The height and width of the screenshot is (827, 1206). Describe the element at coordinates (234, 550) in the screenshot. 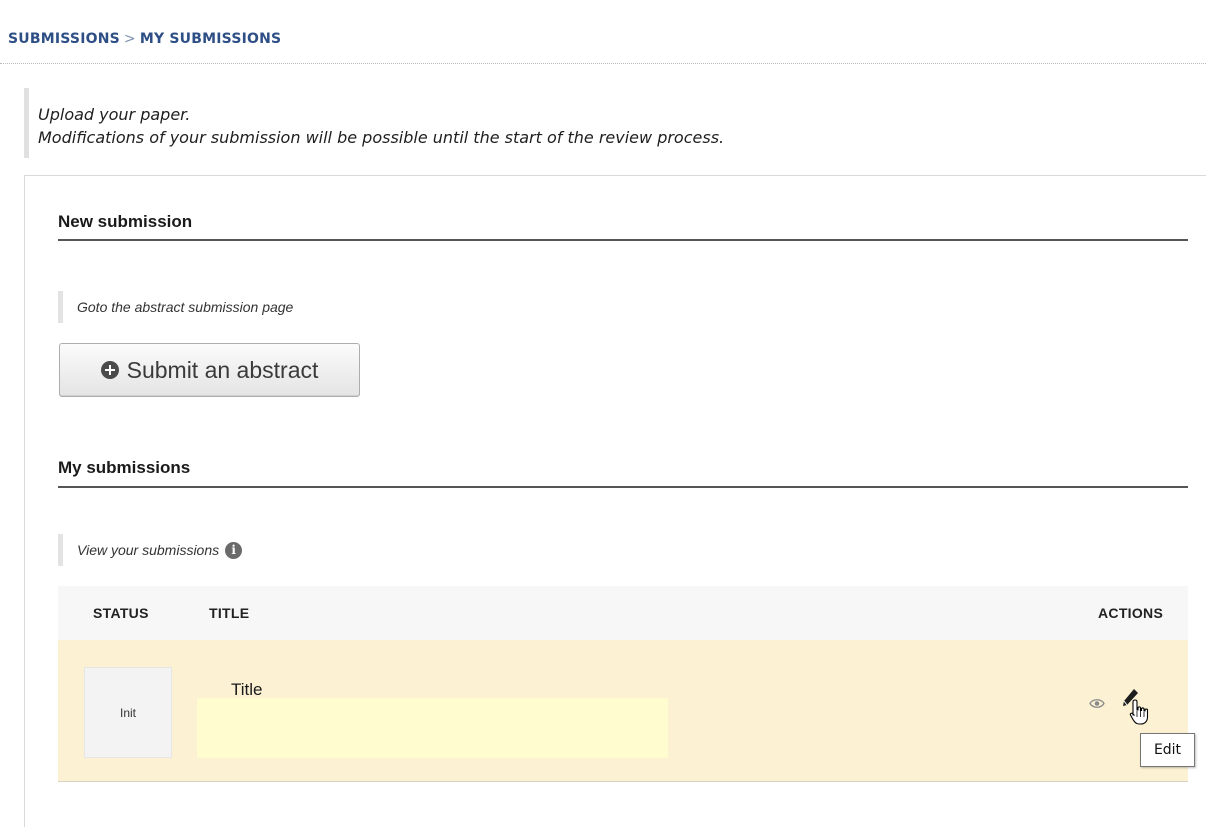

I see `info-icon: i` at that location.